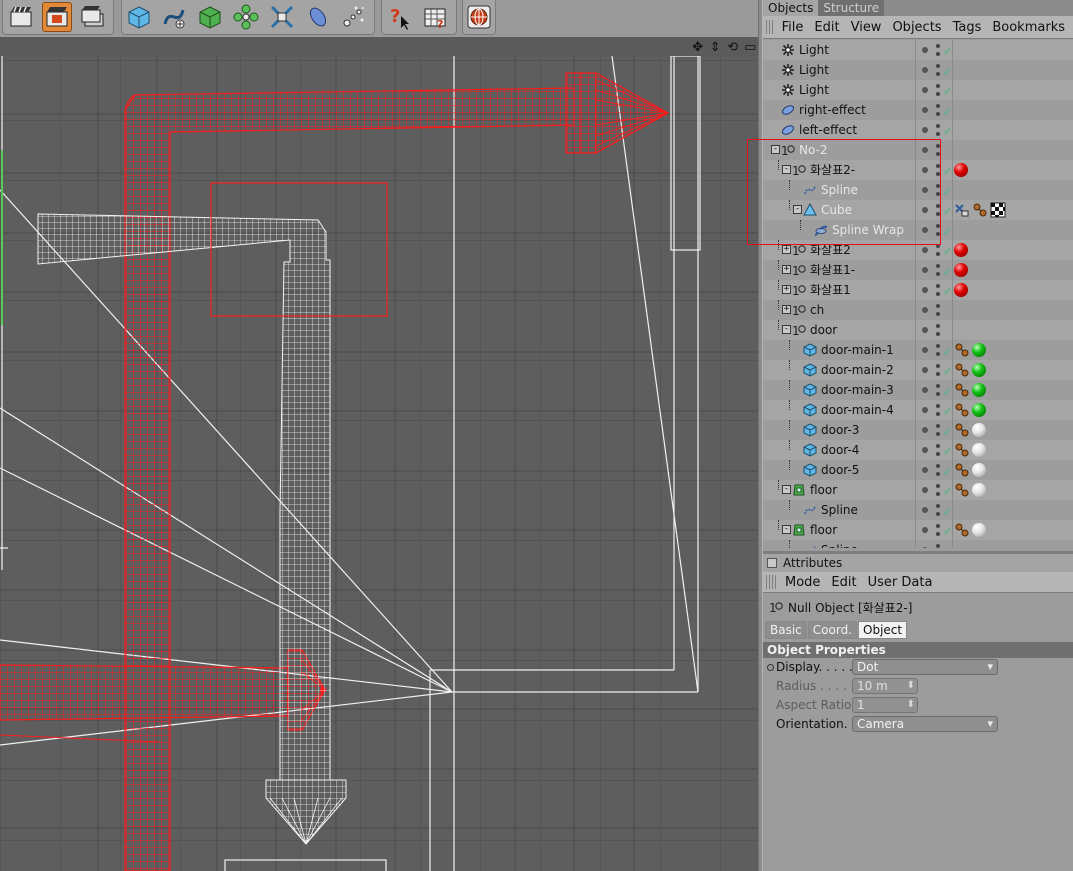 This screenshot has width=1073, height=871. What do you see at coordinates (839, 190) in the screenshot?
I see `object-name: Spline` at bounding box center [839, 190].